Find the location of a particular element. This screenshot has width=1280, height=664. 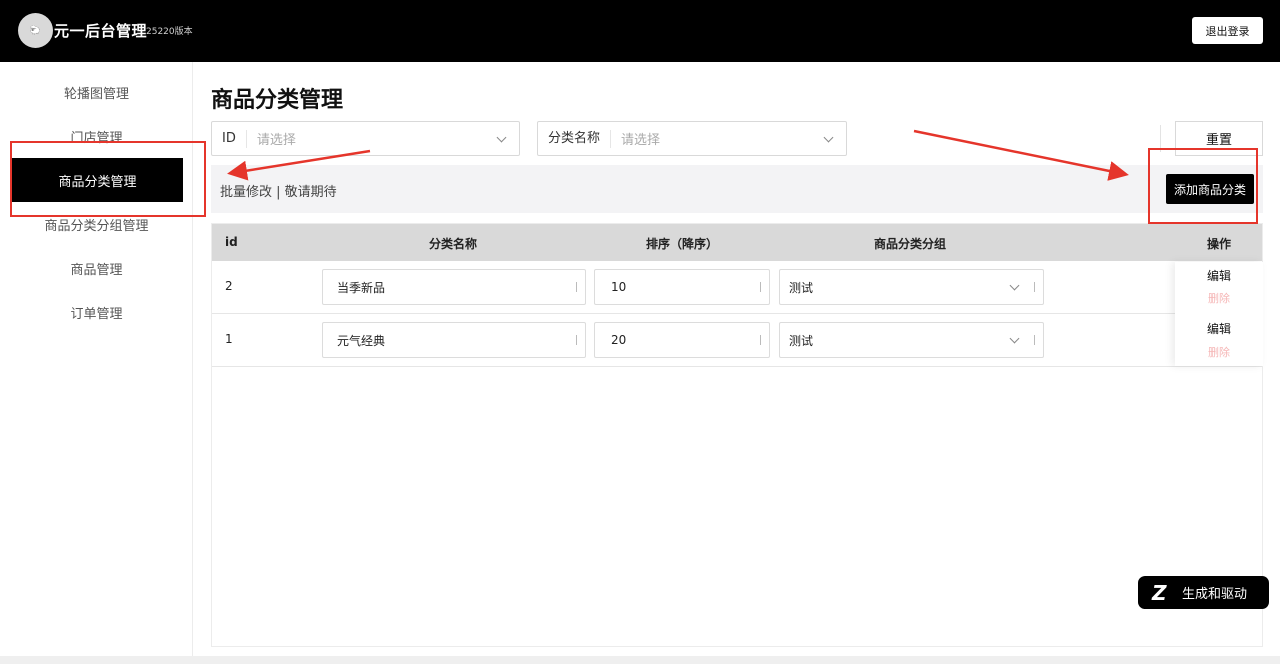

batch-edit-notice: 批量修改 | 敬请期待 is located at coordinates (278, 192).